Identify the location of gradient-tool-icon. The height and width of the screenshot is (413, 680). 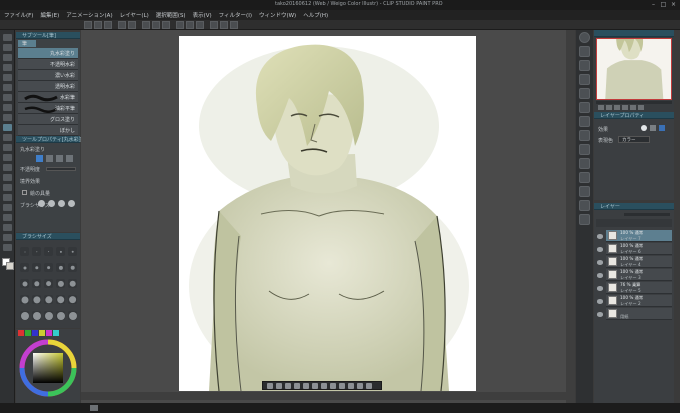
(7, 187).